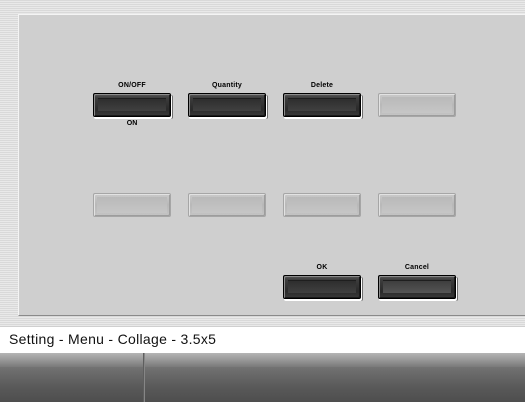 This screenshot has width=525, height=402. What do you see at coordinates (132, 85) in the screenshot?
I see `on-off-label: ON/OFF` at bounding box center [132, 85].